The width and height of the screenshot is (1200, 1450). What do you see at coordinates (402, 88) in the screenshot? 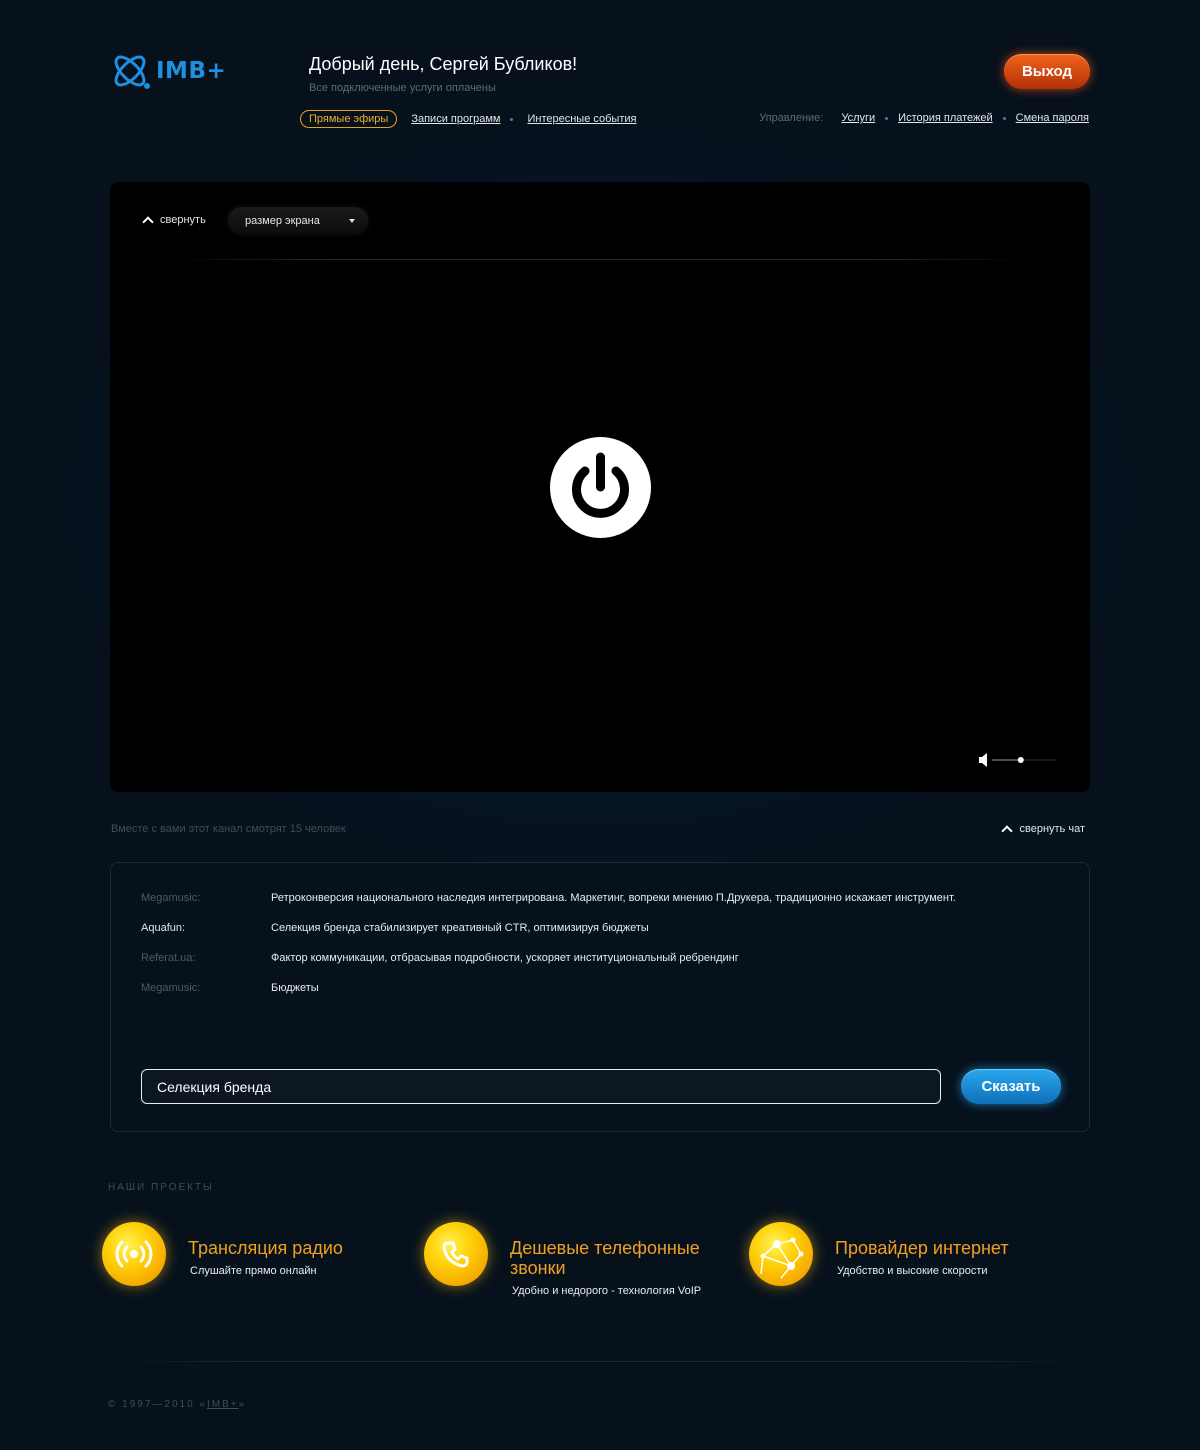
I see `subgreeting: Все подключенные услуги оплачены` at bounding box center [402, 88].